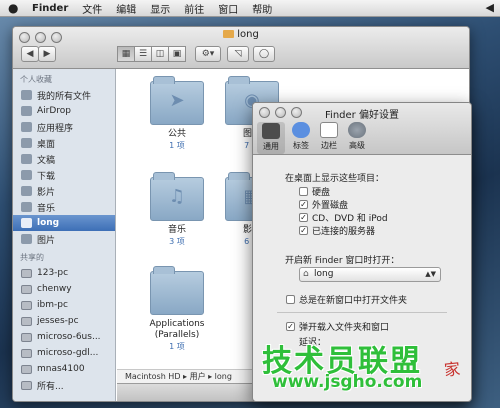 This screenshot has width=500, height=408. I want to click on sidebar-item-music: 音乐, so click(64, 207).